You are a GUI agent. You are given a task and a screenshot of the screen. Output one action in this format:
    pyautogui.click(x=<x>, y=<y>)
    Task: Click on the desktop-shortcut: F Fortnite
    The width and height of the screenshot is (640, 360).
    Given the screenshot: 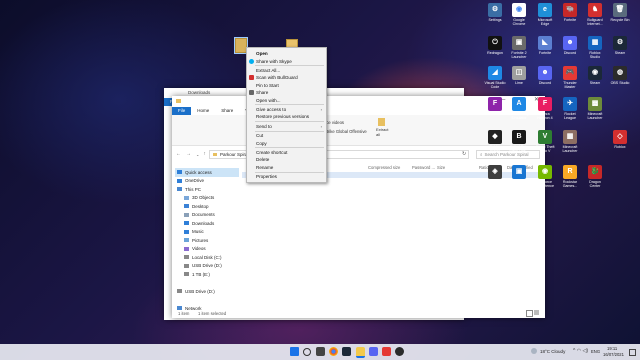 What is the action you would take?
    pyautogui.click(x=495, y=106)
    